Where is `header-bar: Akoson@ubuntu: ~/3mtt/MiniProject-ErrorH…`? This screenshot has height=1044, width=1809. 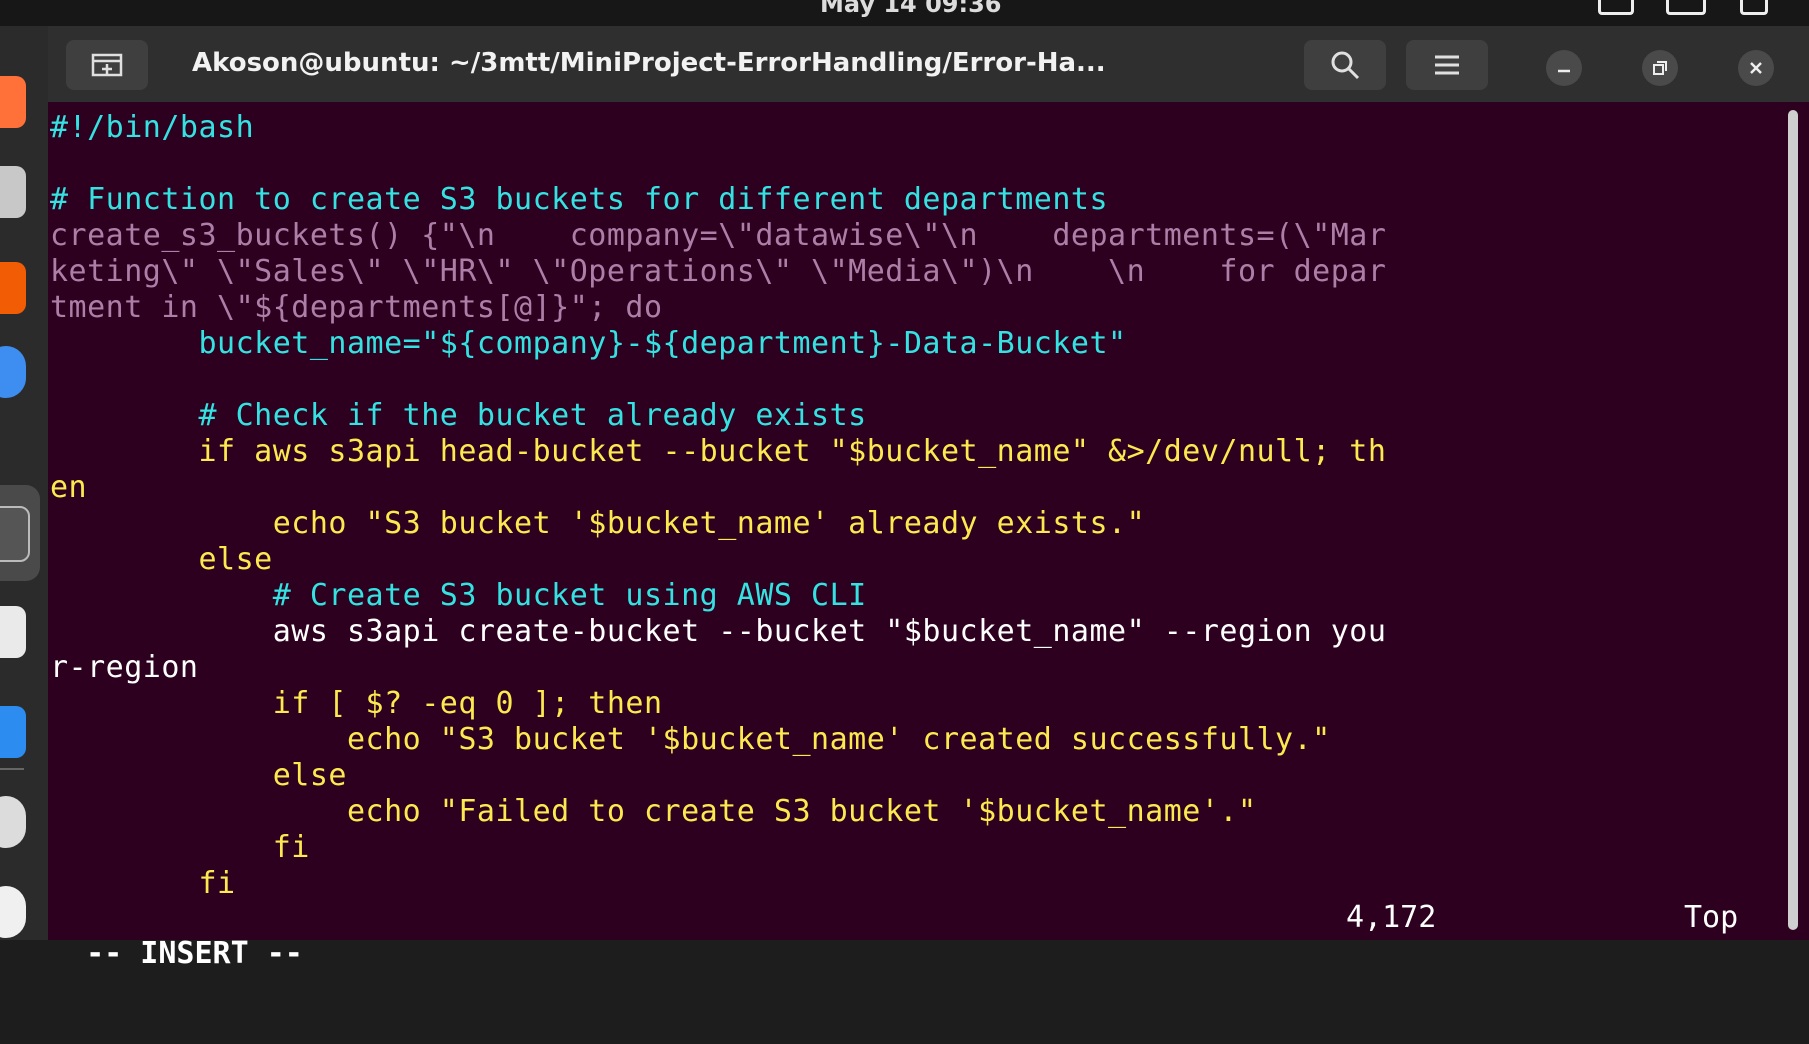
header-bar: Akoson@ubuntu: ~/3mtt/MiniProject-ErrorH… is located at coordinates (928, 64).